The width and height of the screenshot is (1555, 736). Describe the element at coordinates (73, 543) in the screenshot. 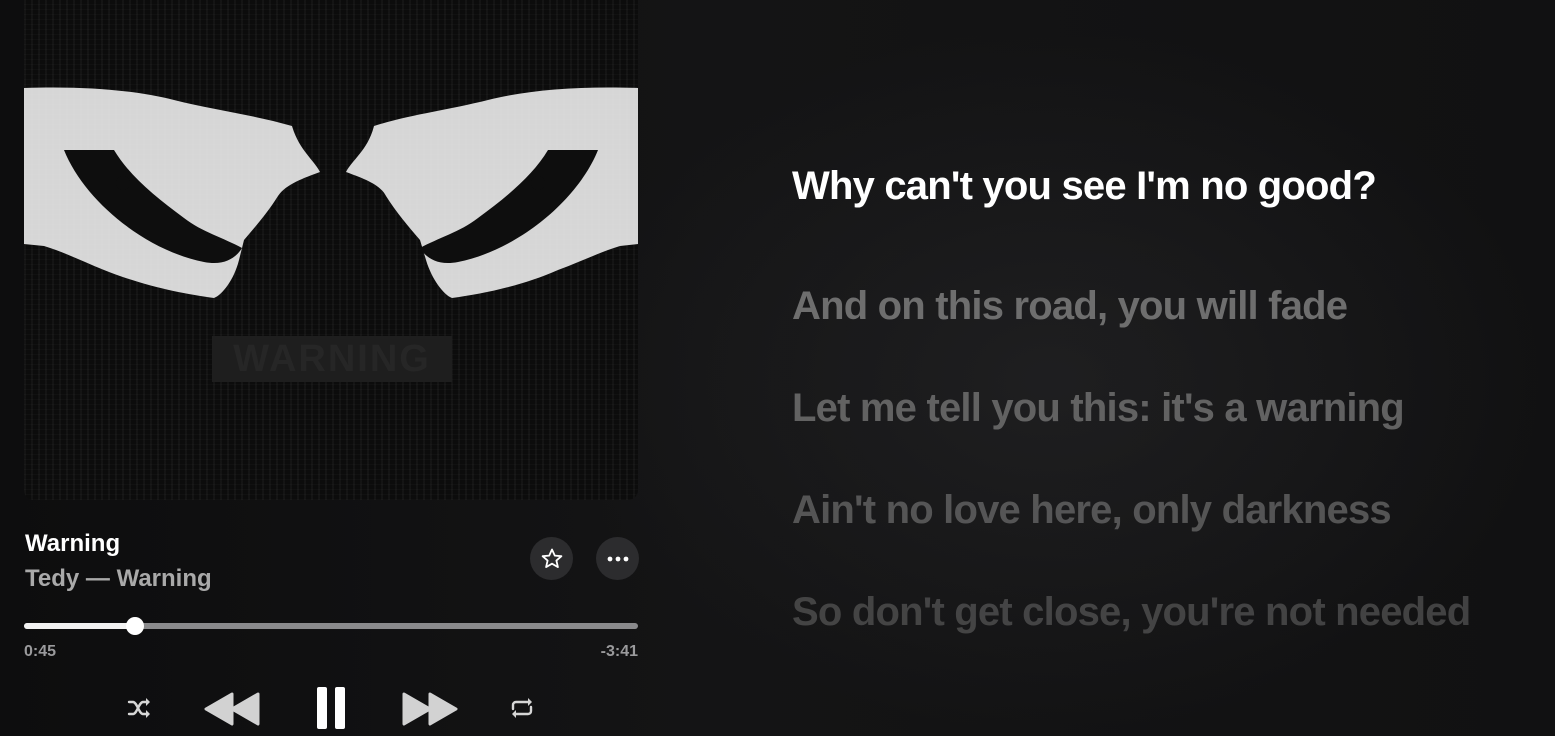

I see `track-title: Warning` at that location.